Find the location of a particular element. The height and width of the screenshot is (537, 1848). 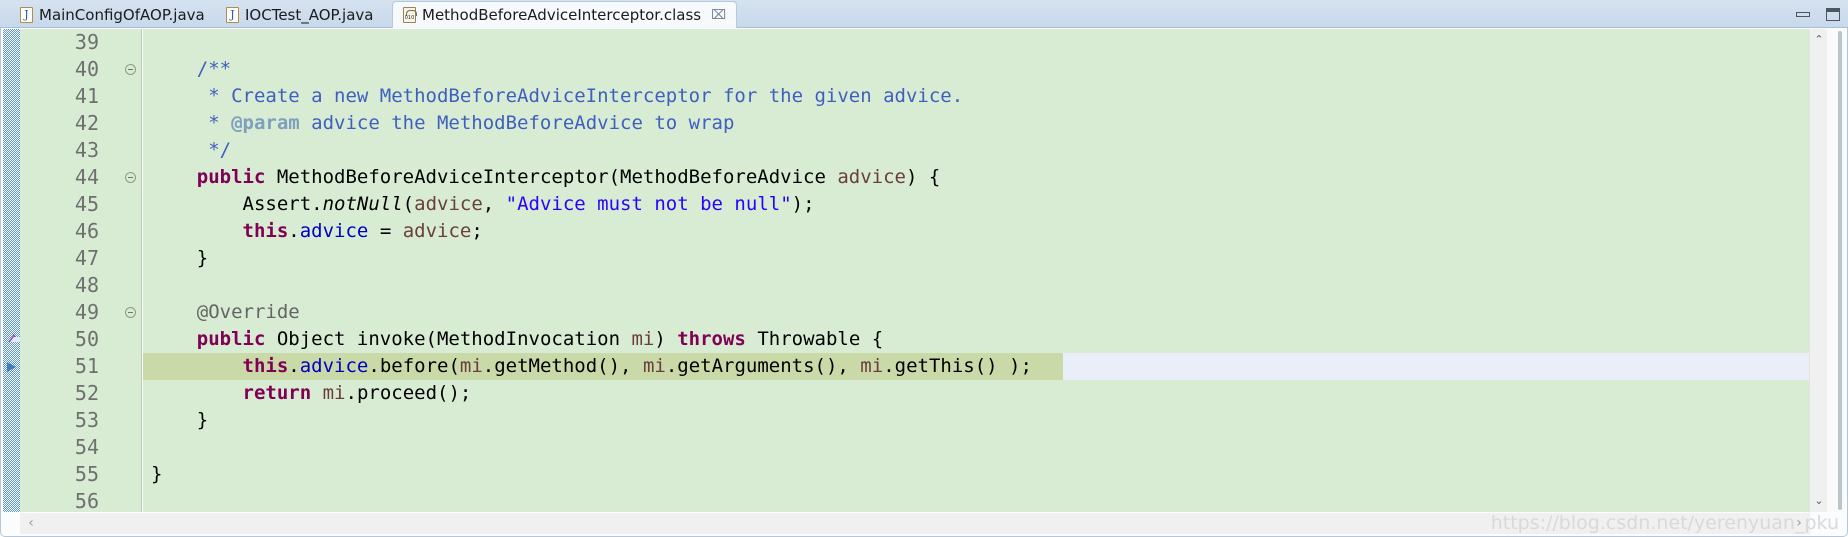

code-token: .getArguments(), is located at coordinates (763, 366).